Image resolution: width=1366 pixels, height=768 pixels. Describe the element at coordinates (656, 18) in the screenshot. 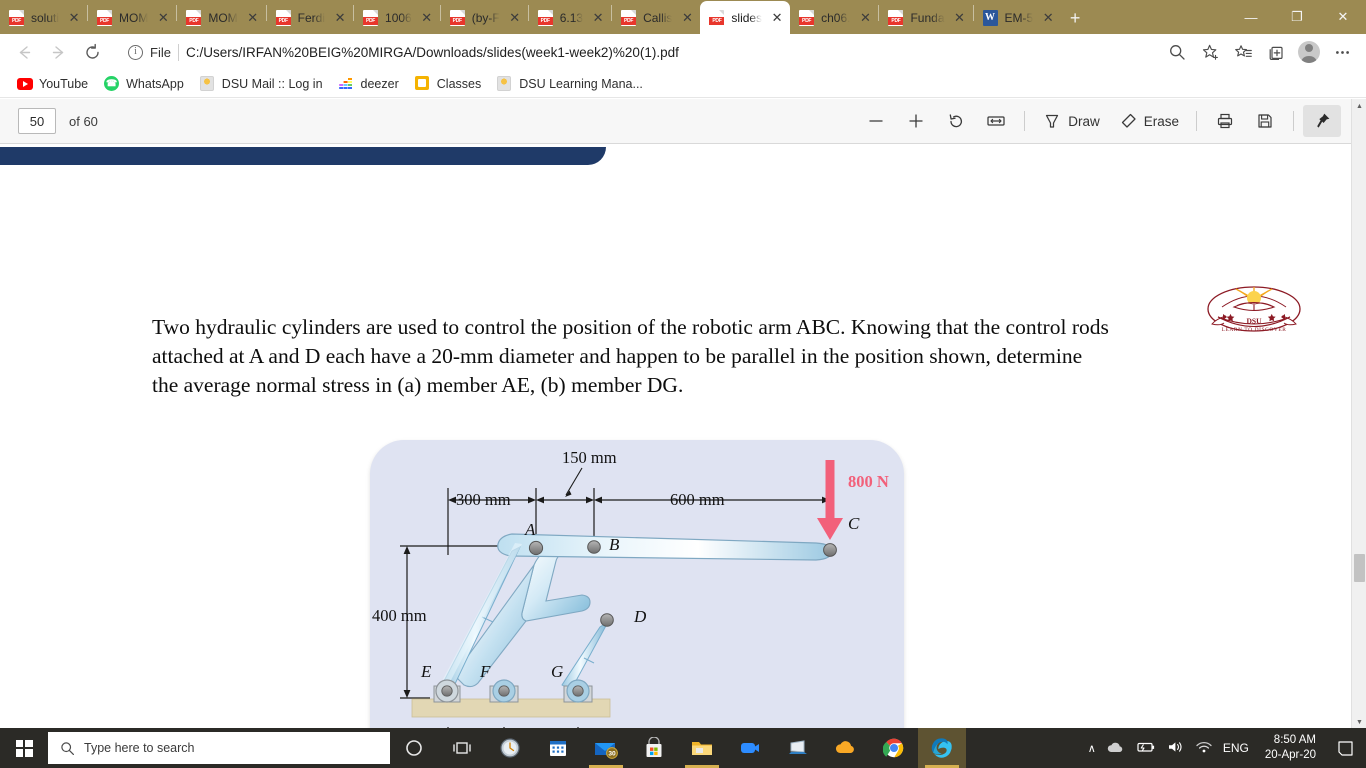

I see `browser-tab: PDF Callis ✕` at that location.